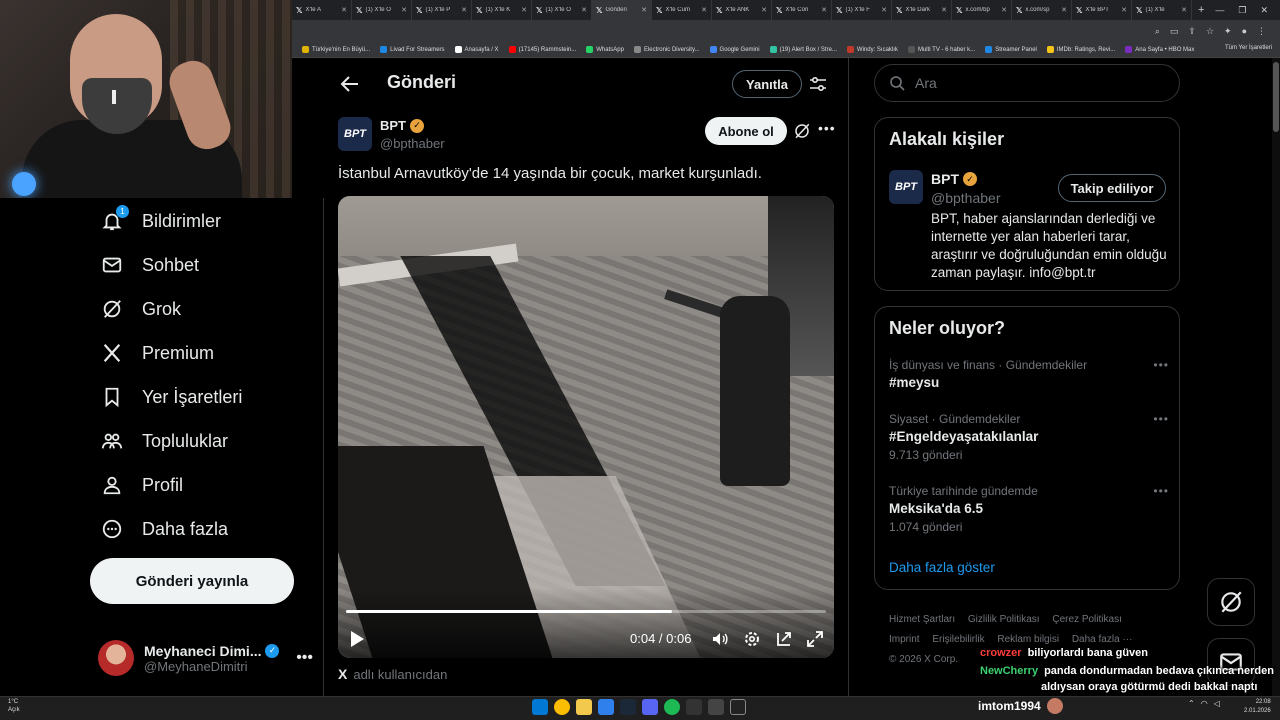 The image size is (1280, 720). I want to click on video-attribution: X adlı kullanıcıdan, so click(392, 674).